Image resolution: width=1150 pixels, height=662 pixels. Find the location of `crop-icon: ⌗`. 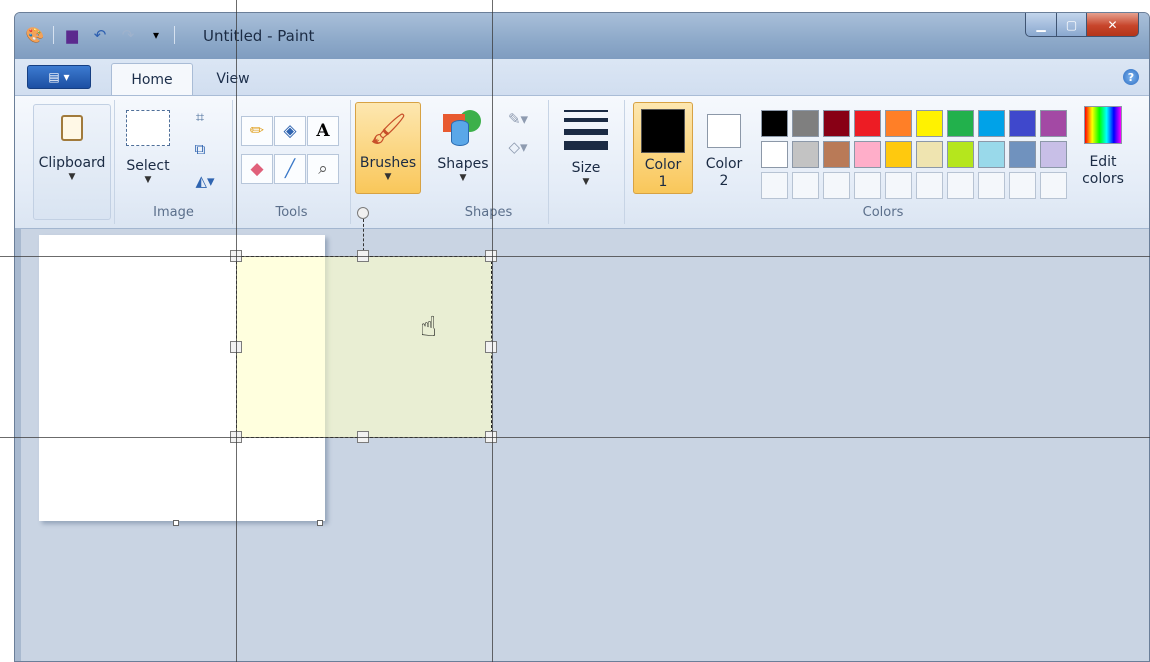

crop-icon: ⌗ is located at coordinates (200, 117).